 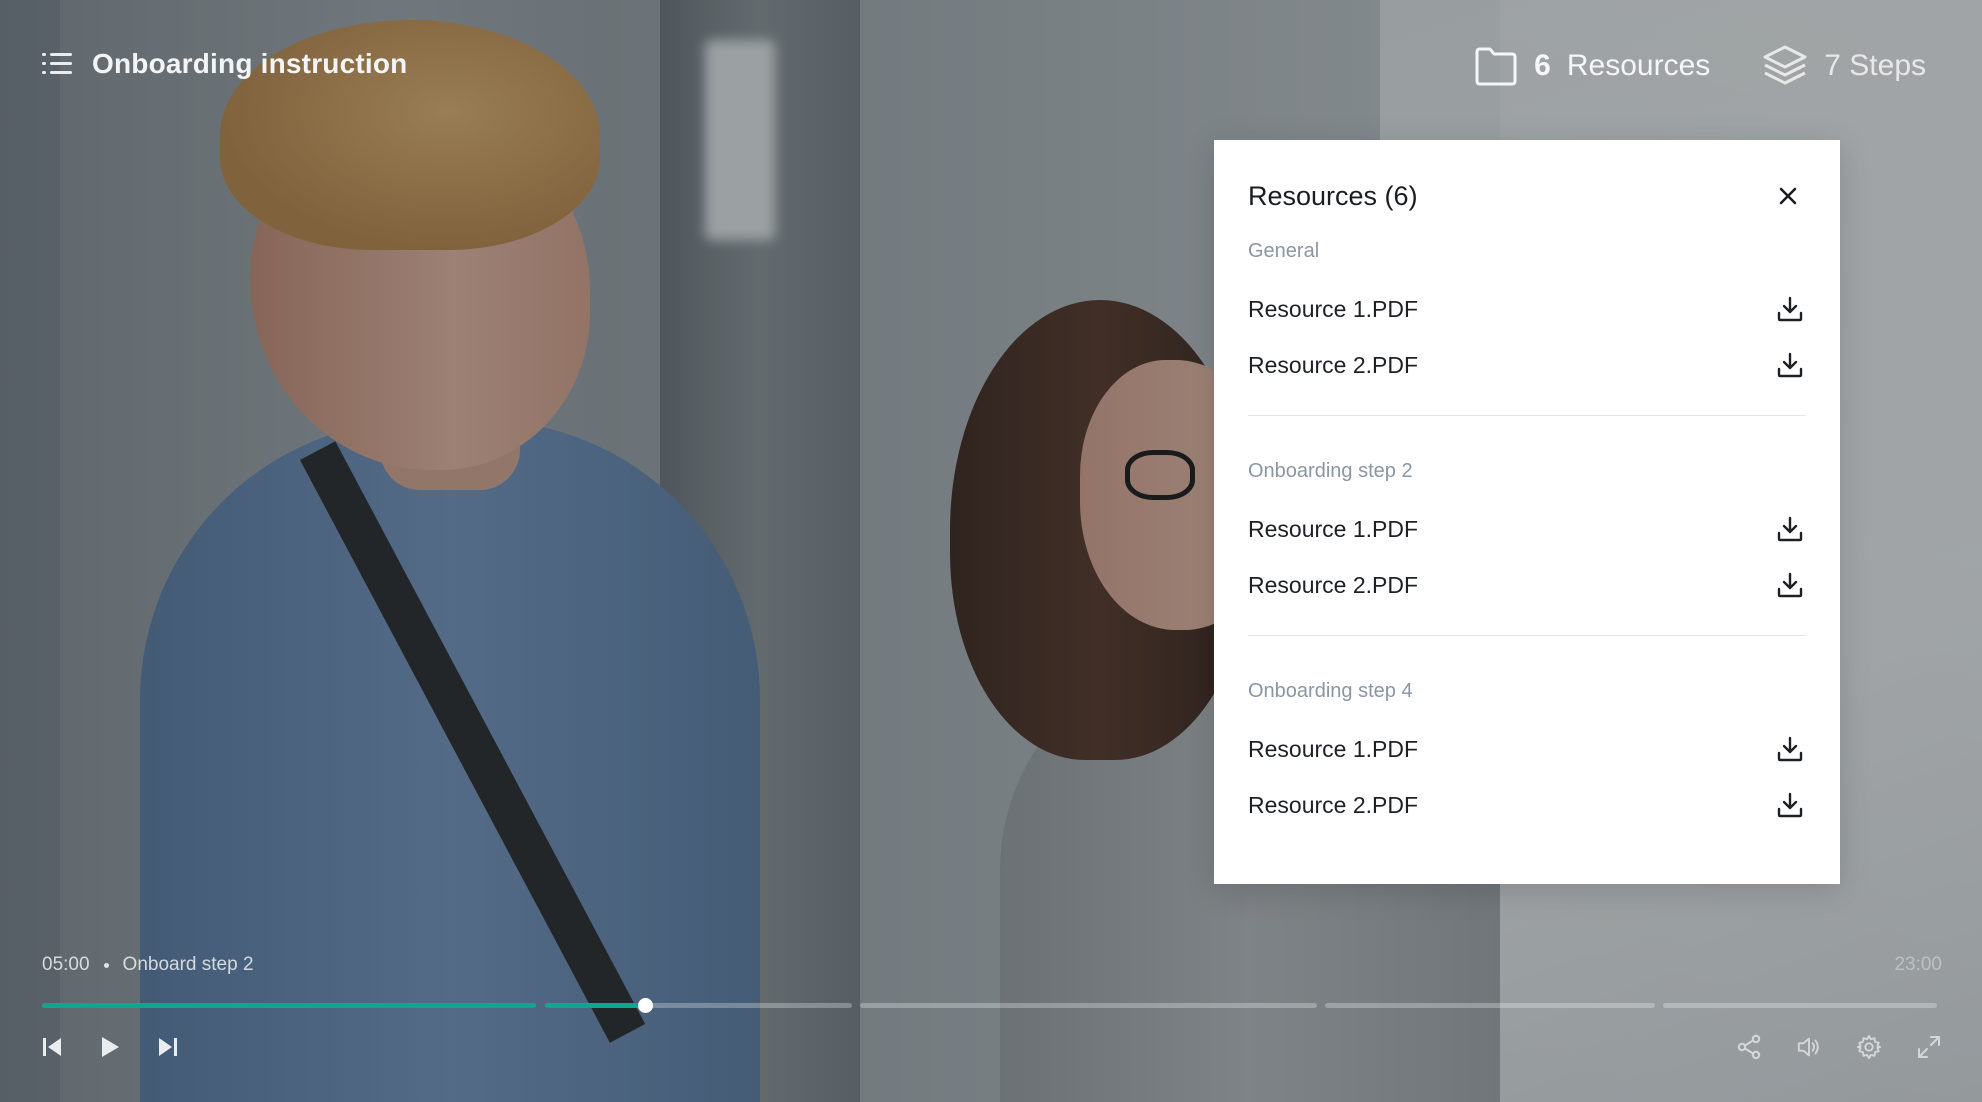 What do you see at coordinates (57, 64) in the screenshot?
I see `list-icon` at bounding box center [57, 64].